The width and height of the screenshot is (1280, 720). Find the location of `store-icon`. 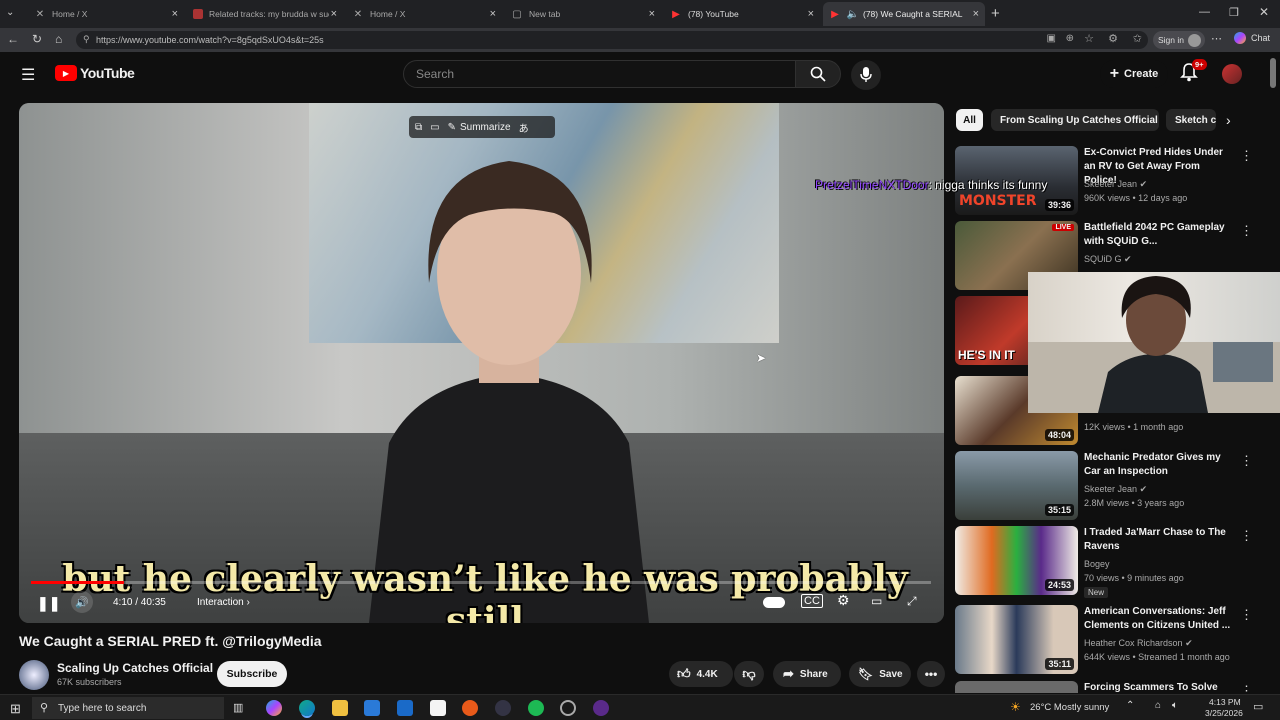

store-icon is located at coordinates (372, 708).